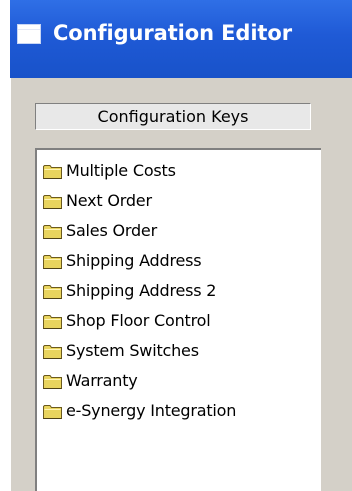 The height and width of the screenshot is (491, 352). I want to click on list-item-label: Sales Order, so click(111, 230).